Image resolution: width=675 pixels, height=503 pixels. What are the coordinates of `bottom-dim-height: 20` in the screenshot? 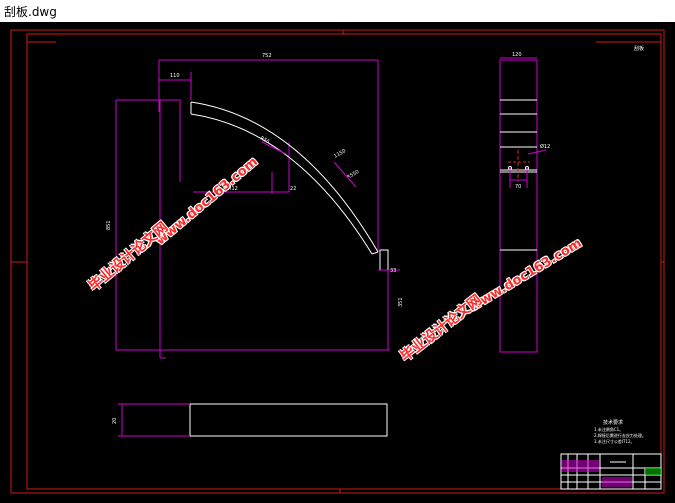 It's located at (115, 421).